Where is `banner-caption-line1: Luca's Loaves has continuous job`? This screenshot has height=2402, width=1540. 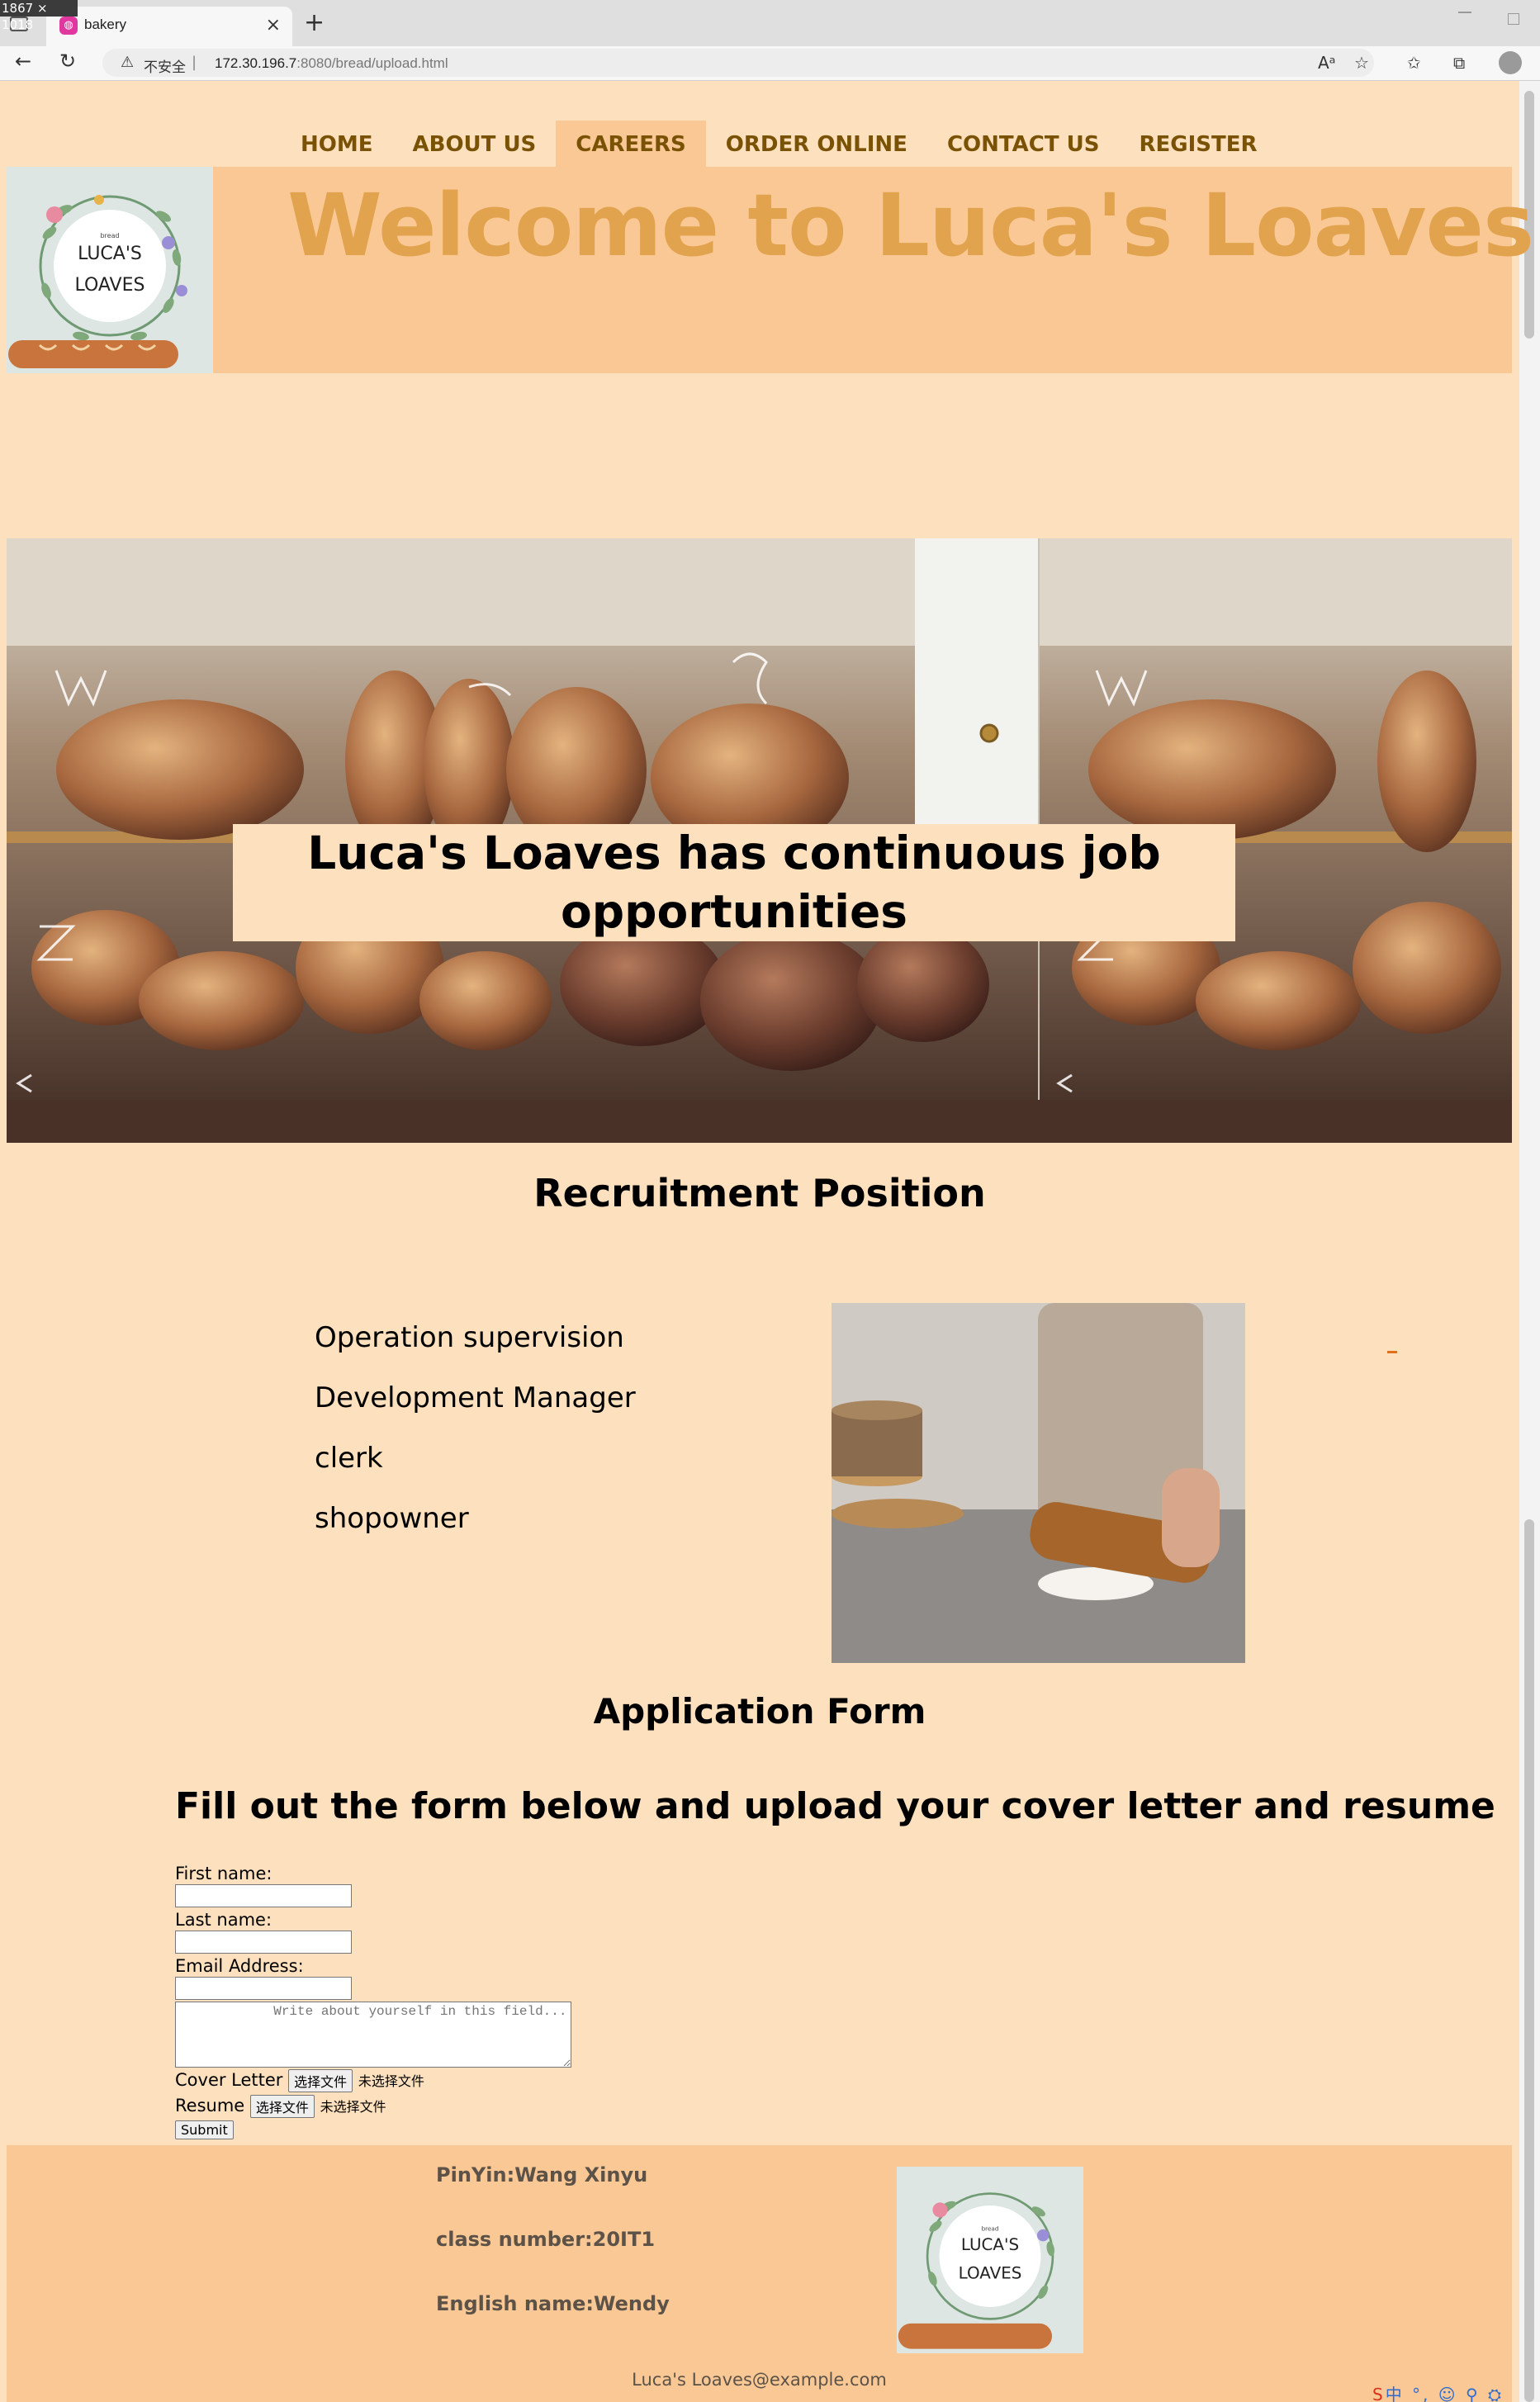 banner-caption-line1: Luca's Loaves has continuous job is located at coordinates (734, 853).